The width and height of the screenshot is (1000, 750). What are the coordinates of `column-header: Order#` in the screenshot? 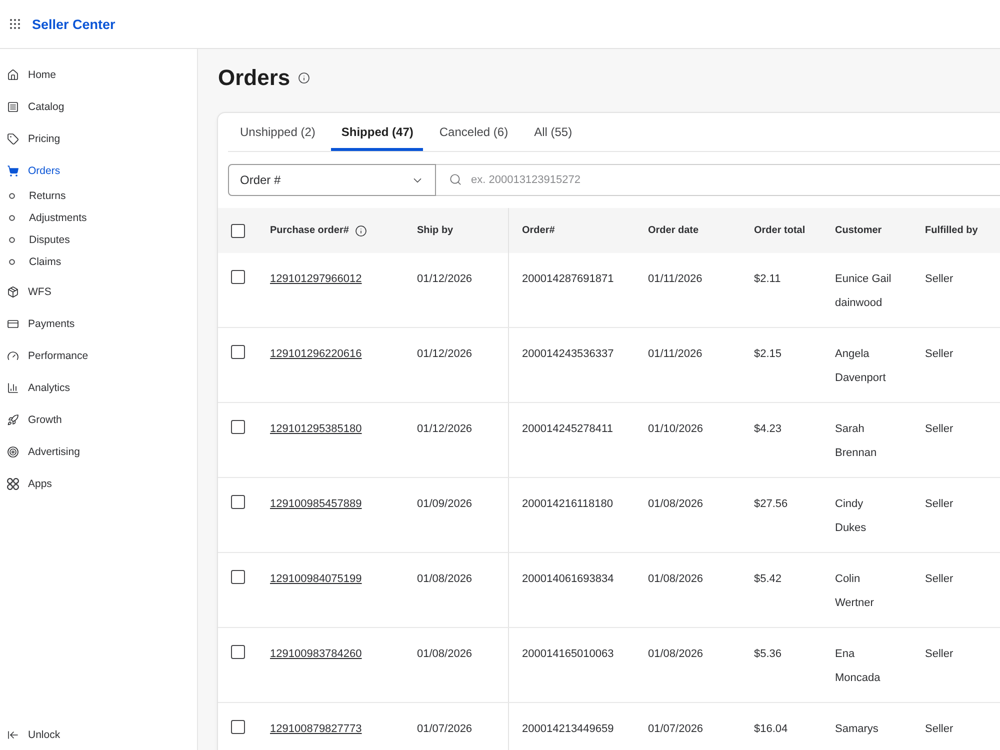 It's located at (538, 230).